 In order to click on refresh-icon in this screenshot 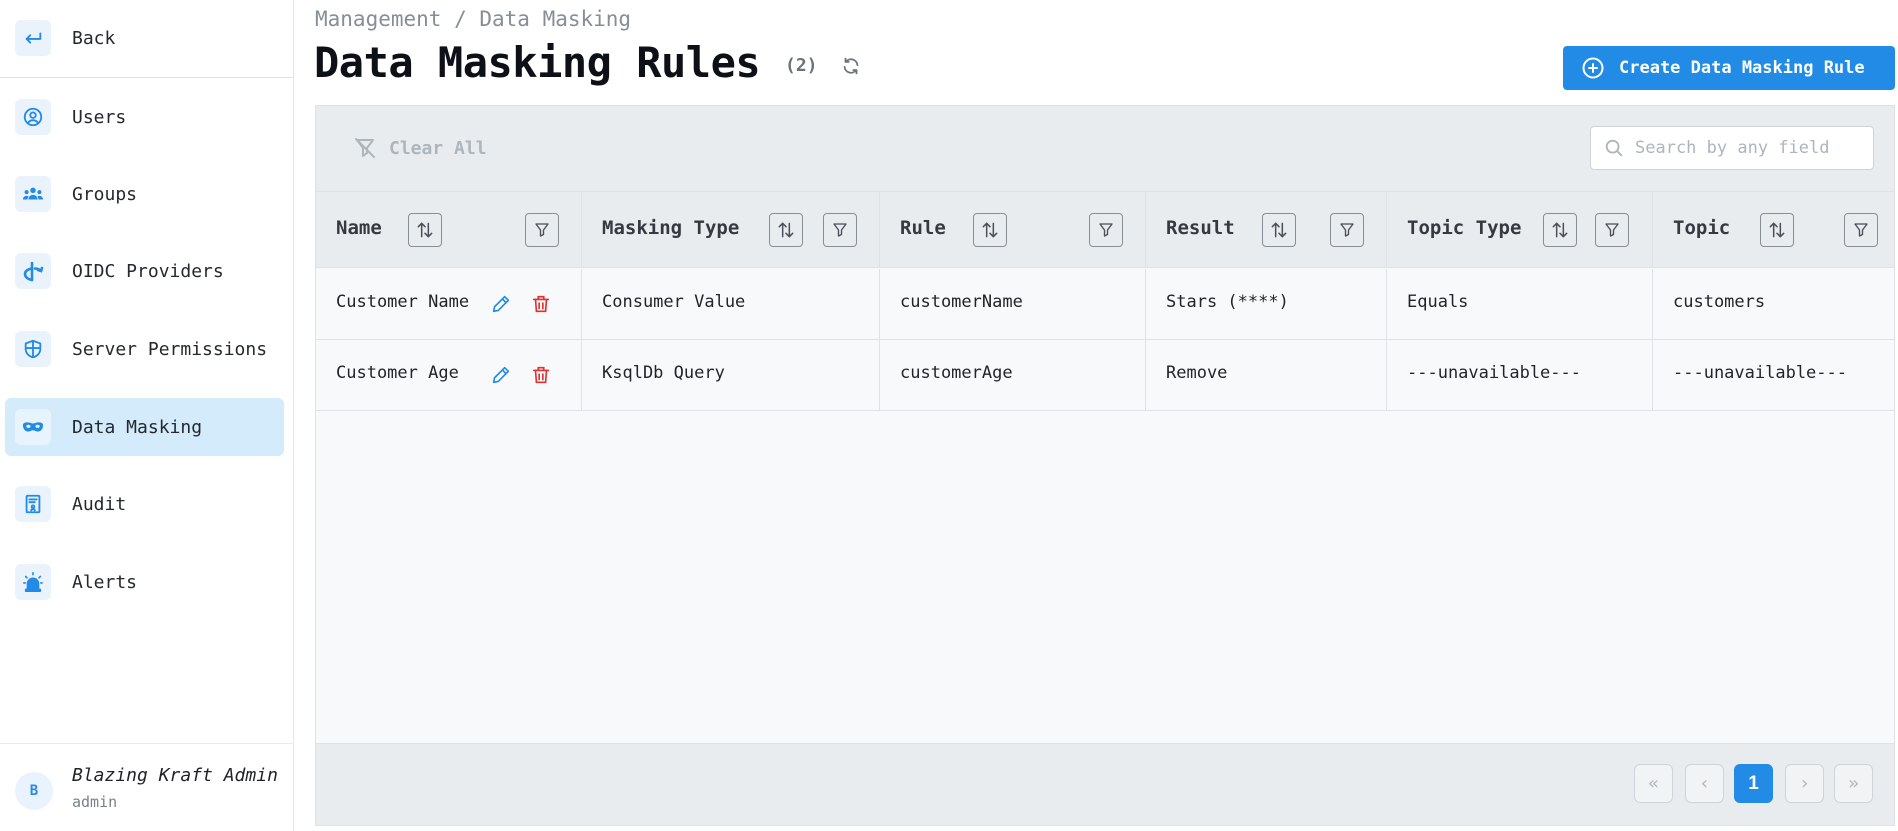, I will do `click(852, 67)`.